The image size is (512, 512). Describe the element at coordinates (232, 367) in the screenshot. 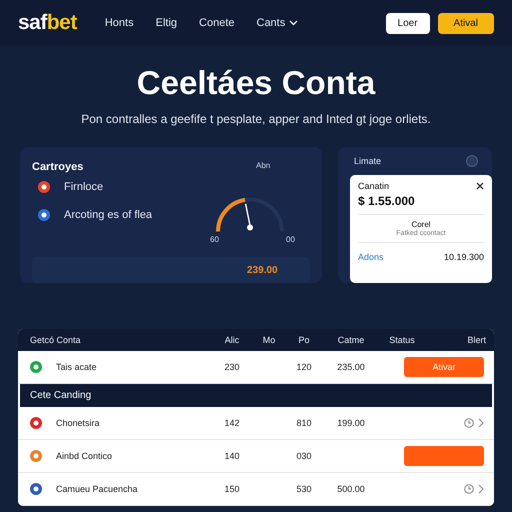

I see `table-cell-text: 230` at that location.